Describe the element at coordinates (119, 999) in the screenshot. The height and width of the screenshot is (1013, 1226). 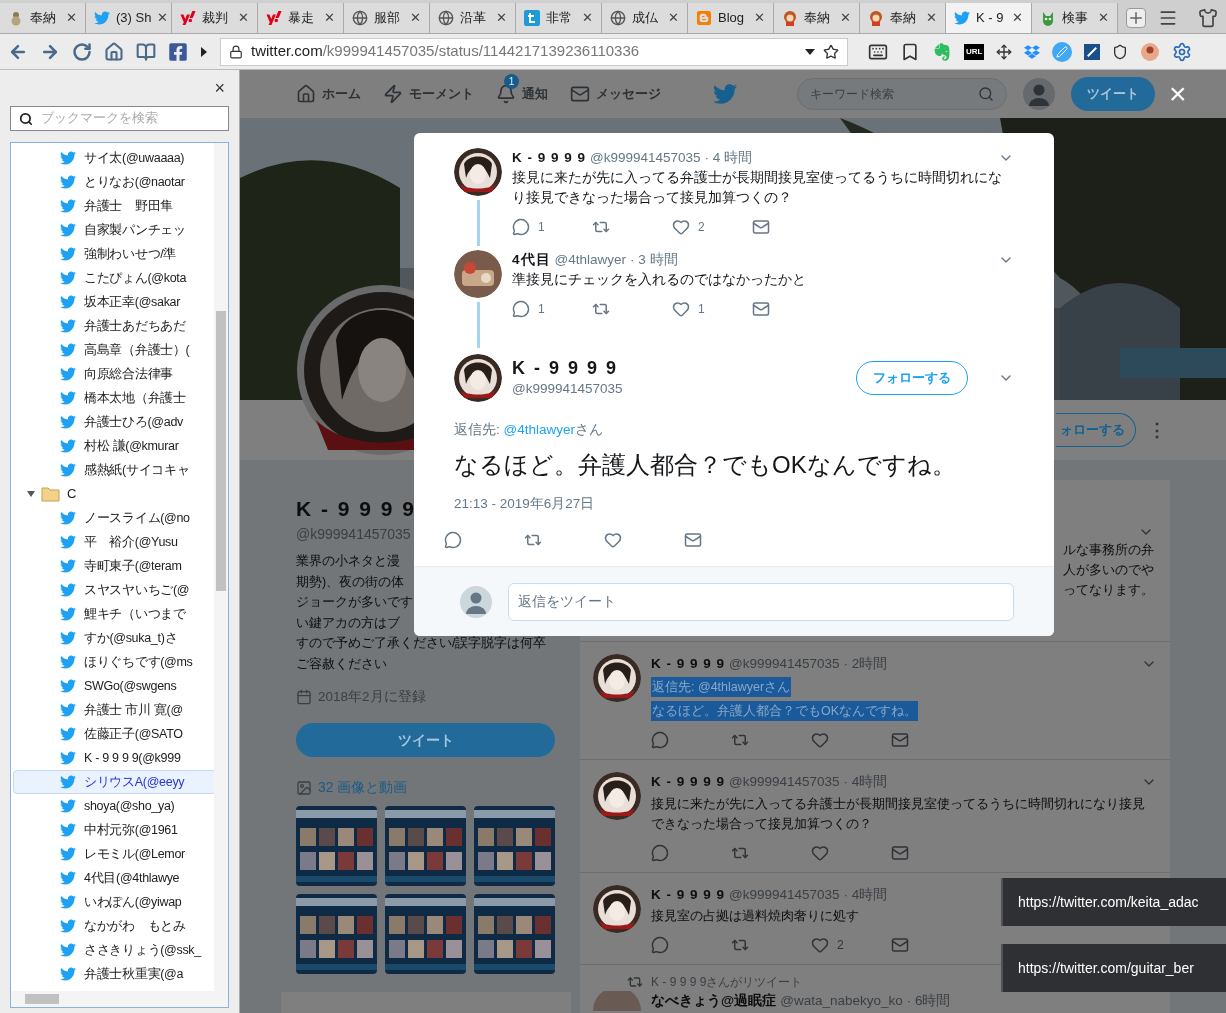
I see `horizontal-scrollbar` at that location.